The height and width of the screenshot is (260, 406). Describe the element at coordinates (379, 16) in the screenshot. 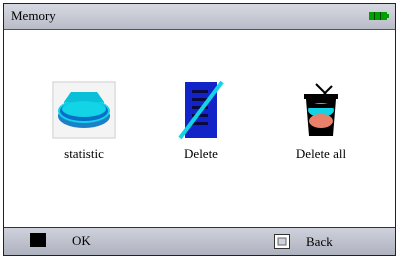

I see `battery-icon` at that location.